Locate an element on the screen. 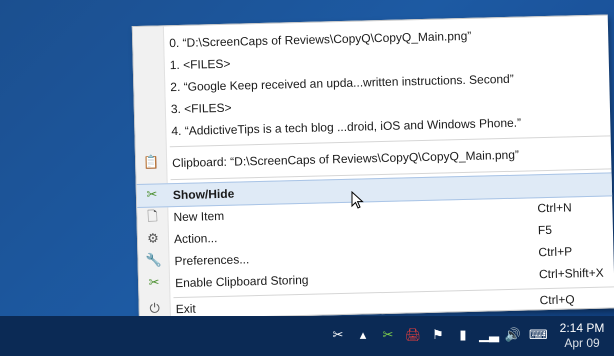  gear-icon: ⚙ is located at coordinates (153, 239).